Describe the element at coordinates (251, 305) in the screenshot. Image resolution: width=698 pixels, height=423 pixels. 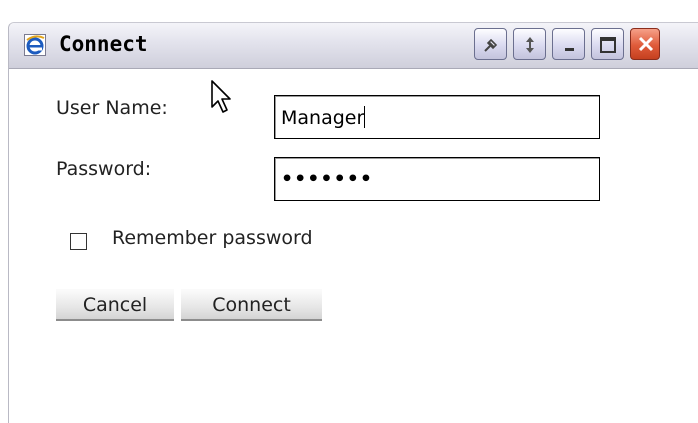
I see `connect-button: Connect` at that location.